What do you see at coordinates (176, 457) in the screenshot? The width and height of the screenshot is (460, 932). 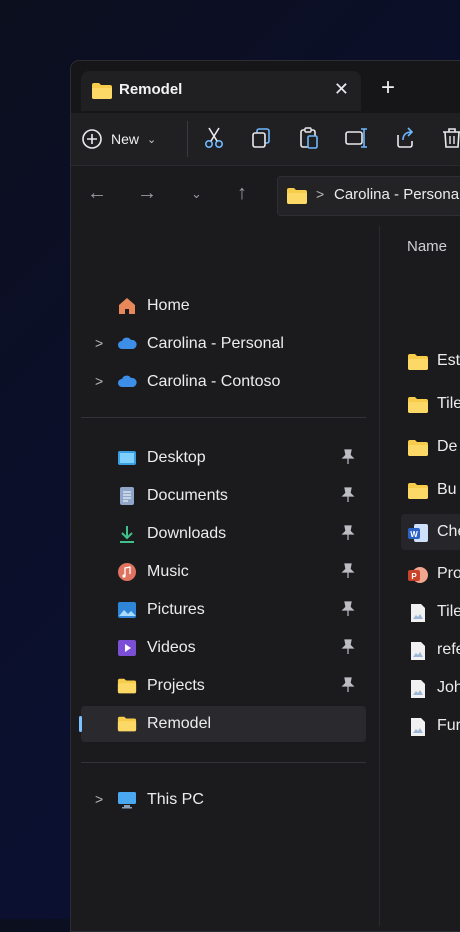 I see `sidebar-item-label: Desktop` at bounding box center [176, 457].